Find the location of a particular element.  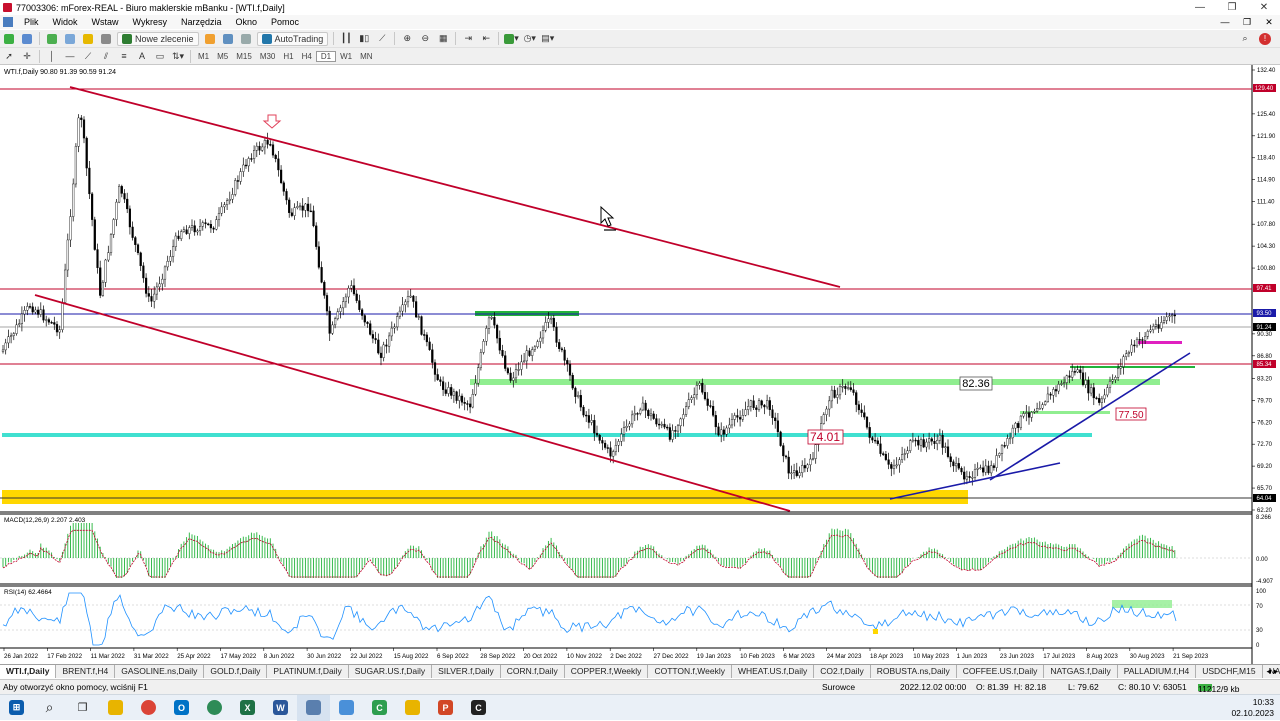

tab-sugar: SUGAR.US.f,Daily is located at coordinates (391, 671).